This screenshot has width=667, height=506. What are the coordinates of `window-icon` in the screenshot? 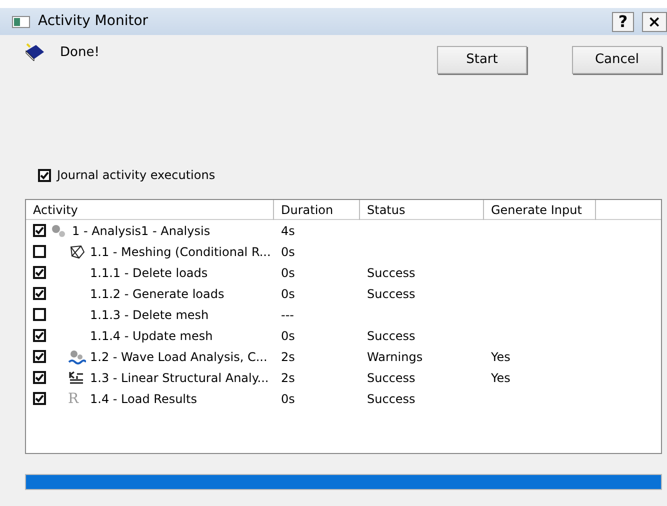 It's located at (21, 22).